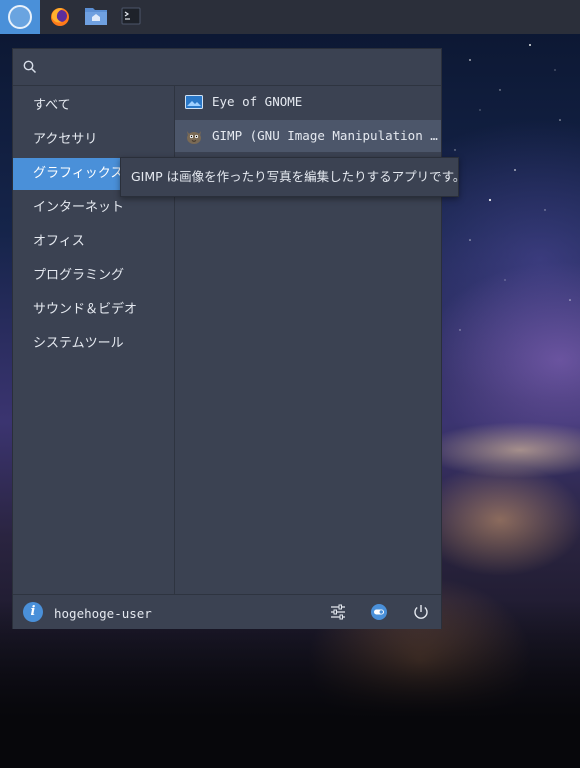 The width and height of the screenshot is (580, 768). Describe the element at coordinates (257, 101) in the screenshot. I see `app-item-label: Eye of GNOME` at that location.